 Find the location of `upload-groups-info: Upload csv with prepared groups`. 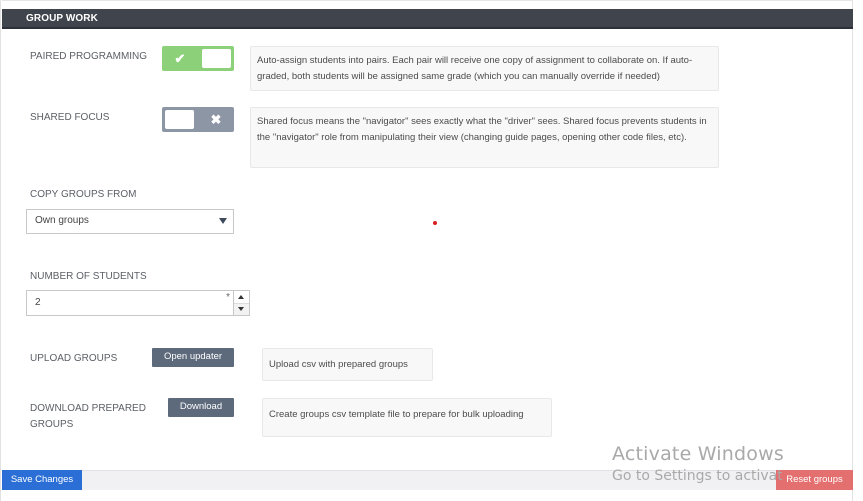

upload-groups-info: Upload csv with prepared groups is located at coordinates (347, 364).